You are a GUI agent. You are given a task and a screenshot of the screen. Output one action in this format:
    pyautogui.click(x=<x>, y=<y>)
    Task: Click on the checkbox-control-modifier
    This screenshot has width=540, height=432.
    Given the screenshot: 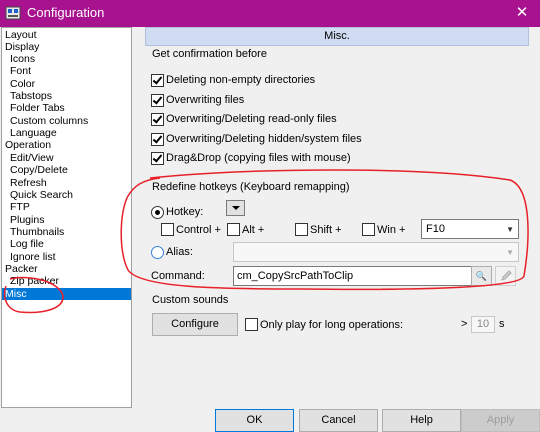 What is the action you would take?
    pyautogui.click(x=167, y=229)
    